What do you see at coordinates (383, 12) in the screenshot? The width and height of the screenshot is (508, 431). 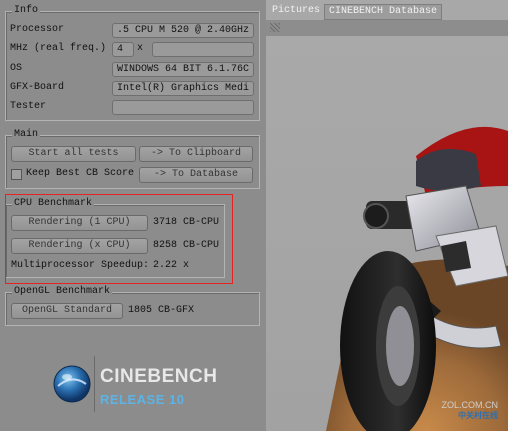 I see `tab-cinebench-database: CINEBENCH Database` at bounding box center [383, 12].